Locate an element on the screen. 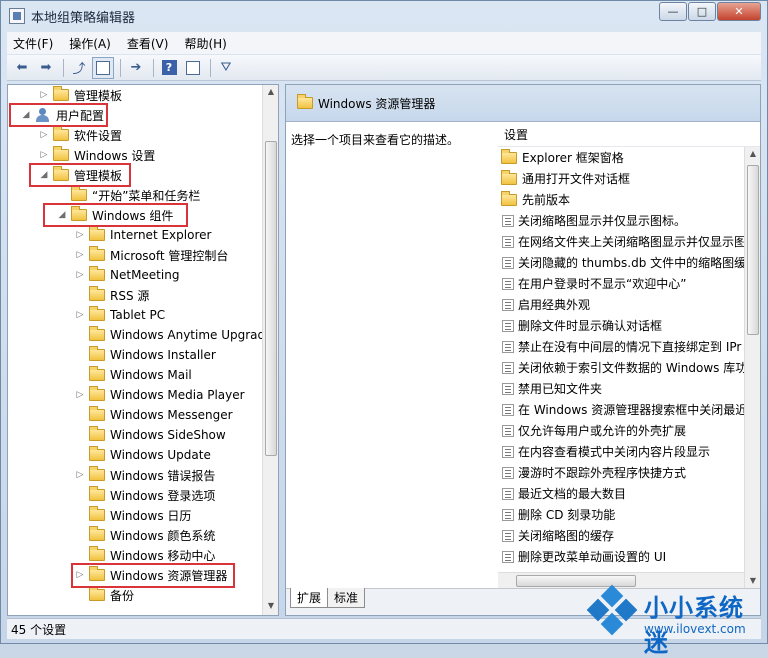  close-button: ✕ is located at coordinates (739, 11).